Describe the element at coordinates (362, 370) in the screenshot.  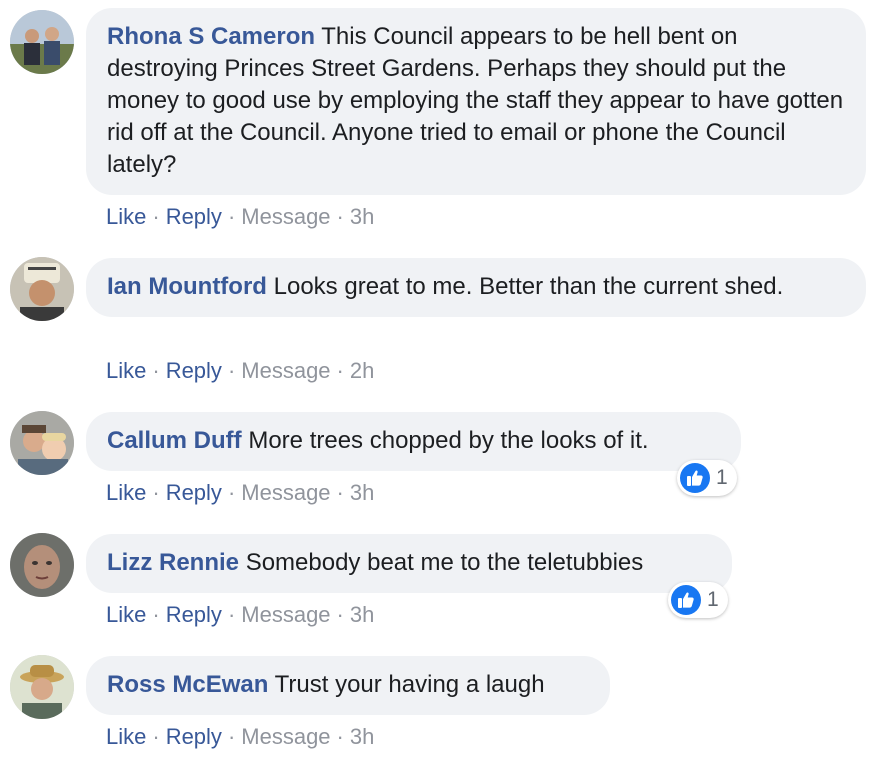
I see `timestamp: 2h` at that location.